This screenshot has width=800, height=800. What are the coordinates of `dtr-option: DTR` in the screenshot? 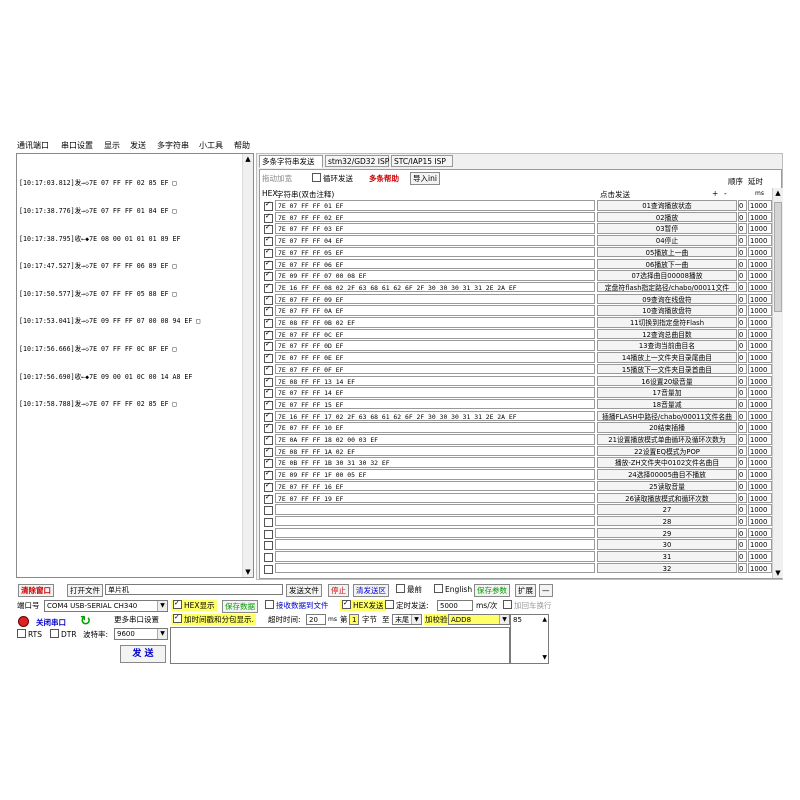 It's located at (63, 634).